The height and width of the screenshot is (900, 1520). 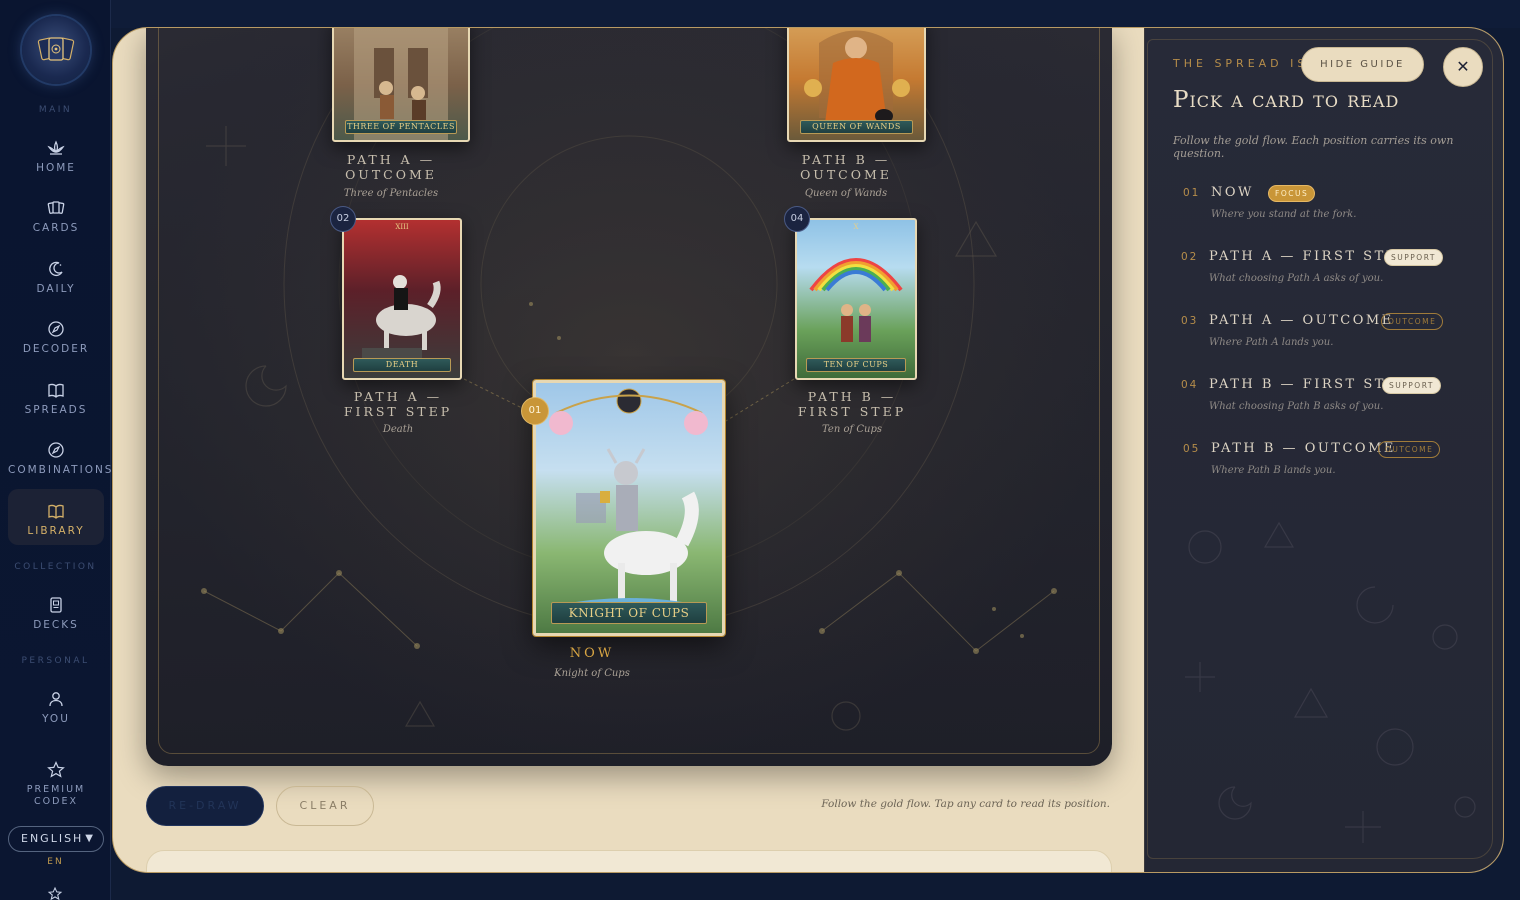 I want to click on sidebar-item-label: HOME, so click(x=56, y=168).